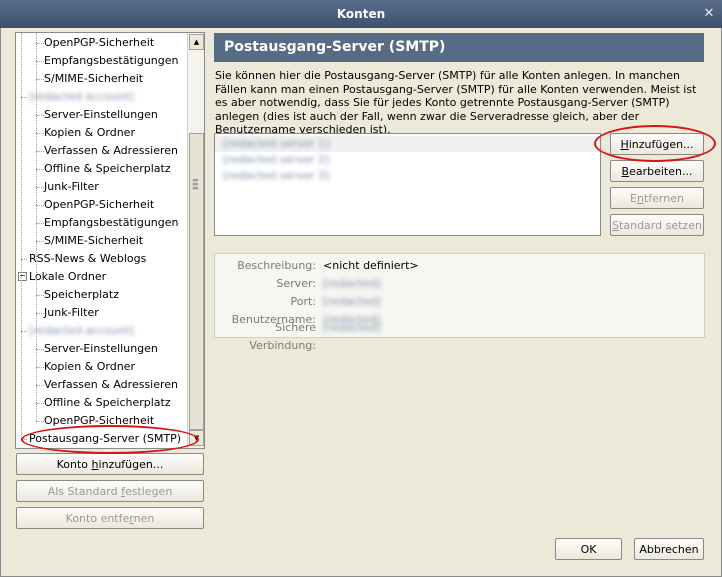  I want to click on server-value: [redacted], so click(352, 283).